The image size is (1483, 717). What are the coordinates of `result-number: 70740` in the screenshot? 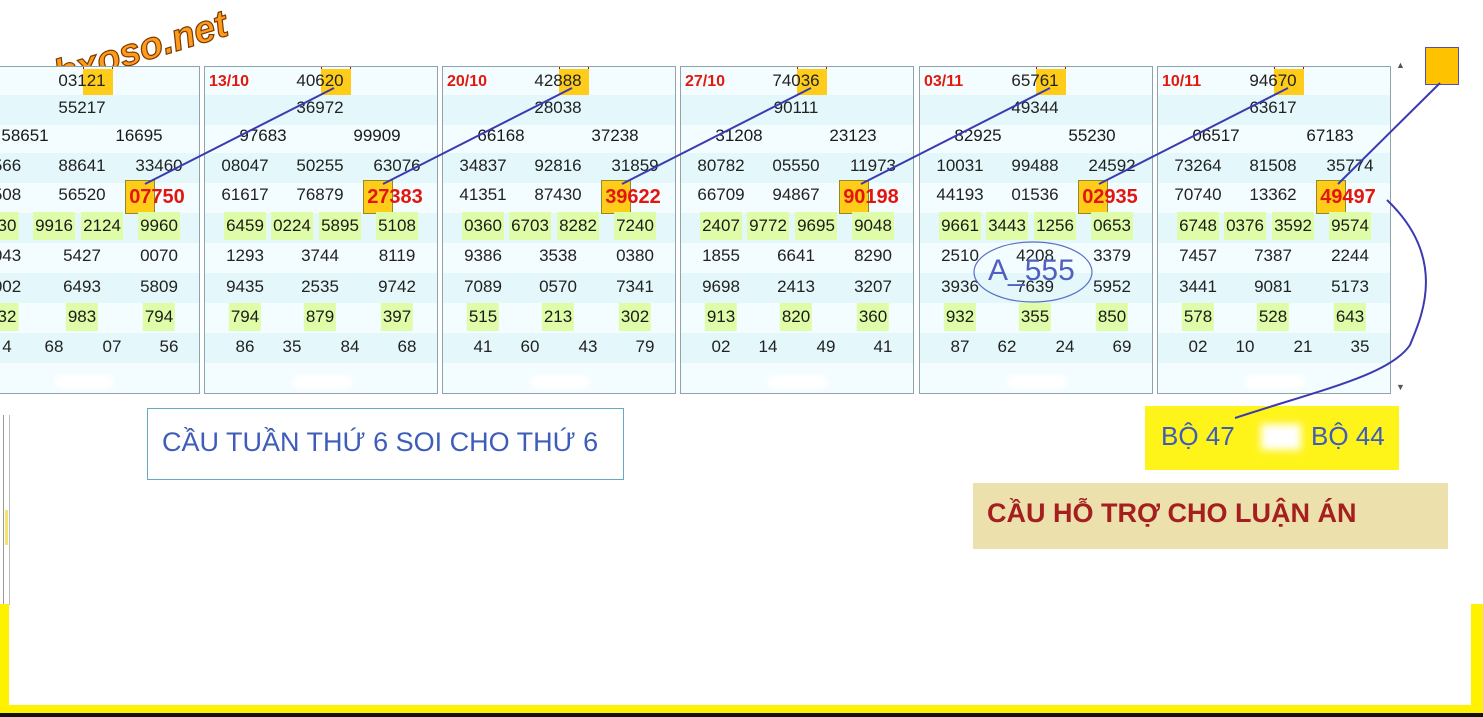 It's located at (1198, 194).